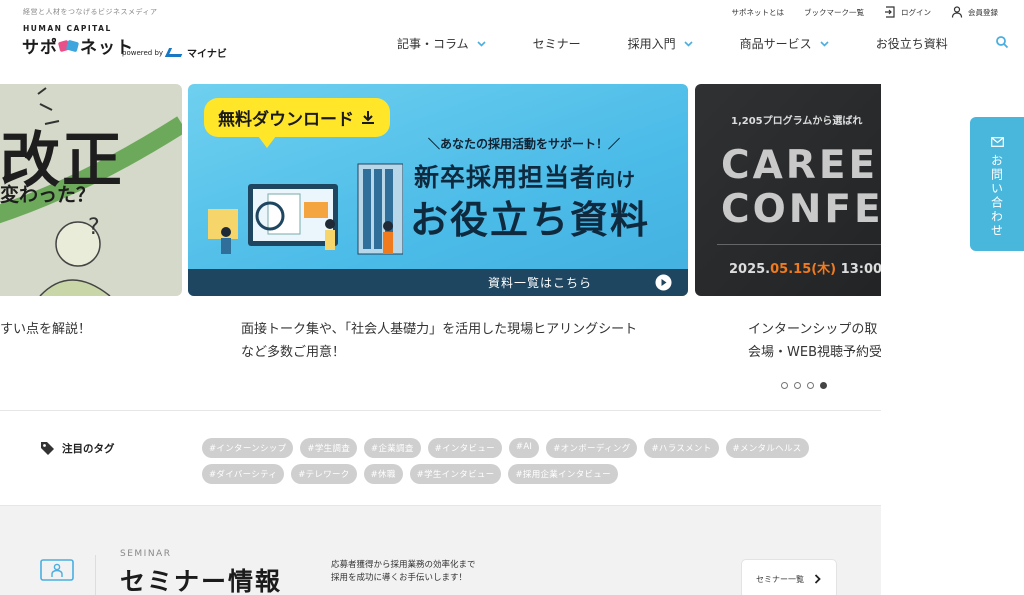 This screenshot has width=1024, height=595. Describe the element at coordinates (799, 244) in the screenshot. I see `slide-next-divider` at that location.